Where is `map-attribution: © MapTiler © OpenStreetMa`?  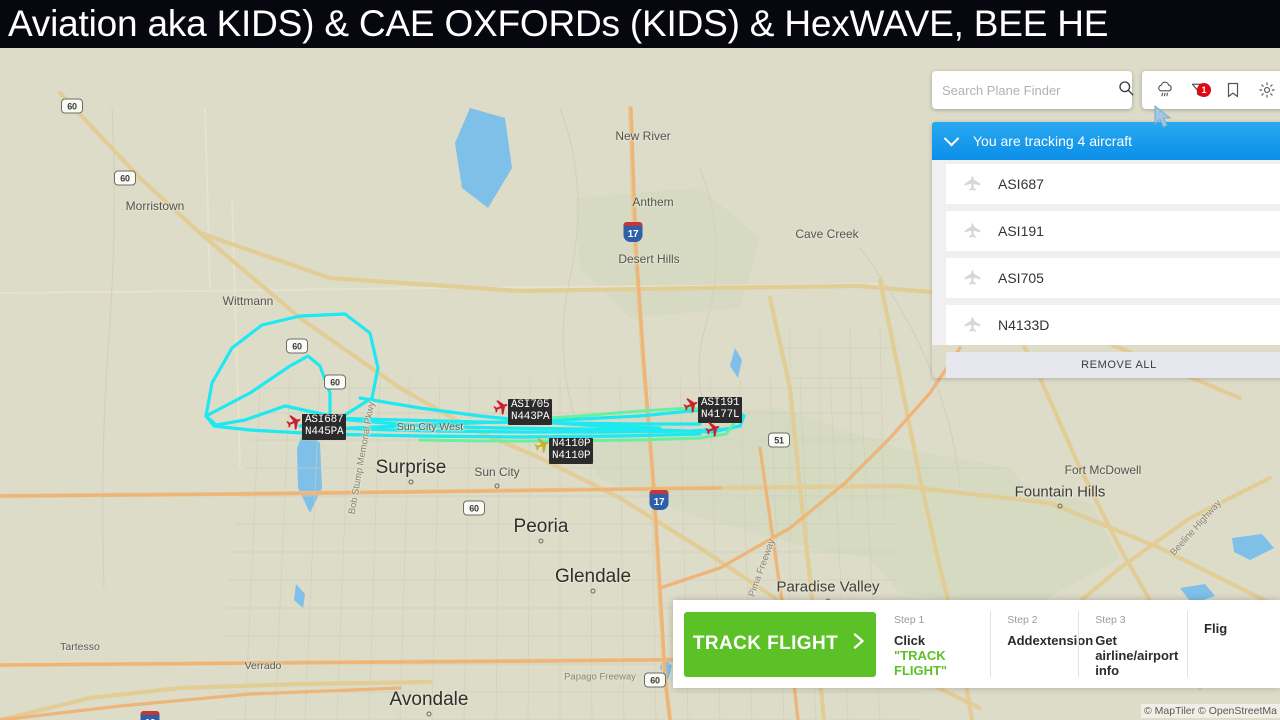
map-attribution: © MapTiler © OpenStreetMa is located at coordinates (1210, 711).